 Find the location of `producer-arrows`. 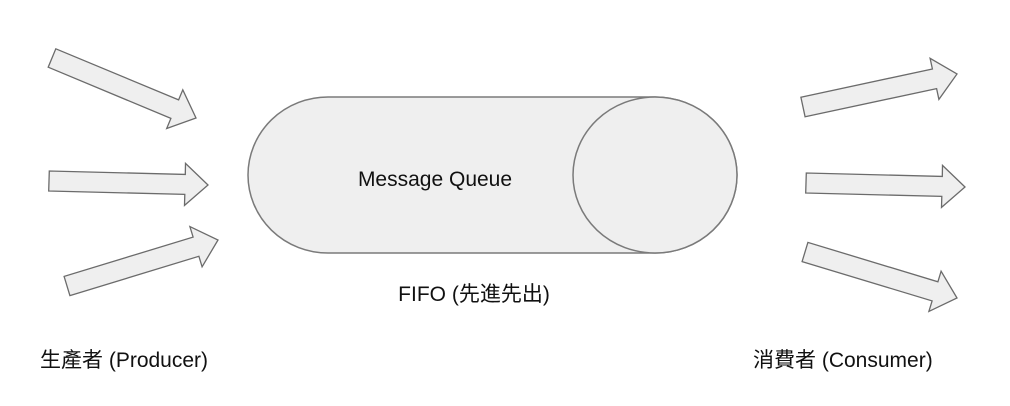

producer-arrows is located at coordinates (133, 172).